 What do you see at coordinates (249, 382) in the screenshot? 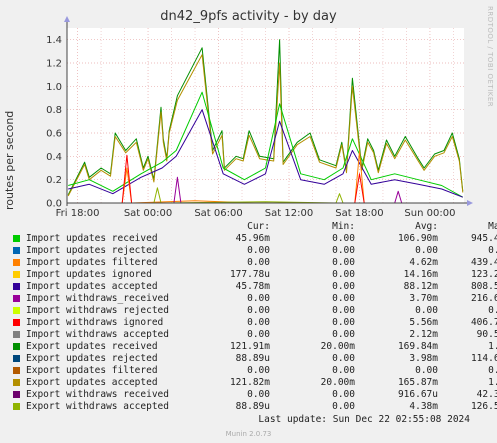
I see `legend-cur: 121.82m` at bounding box center [249, 382].